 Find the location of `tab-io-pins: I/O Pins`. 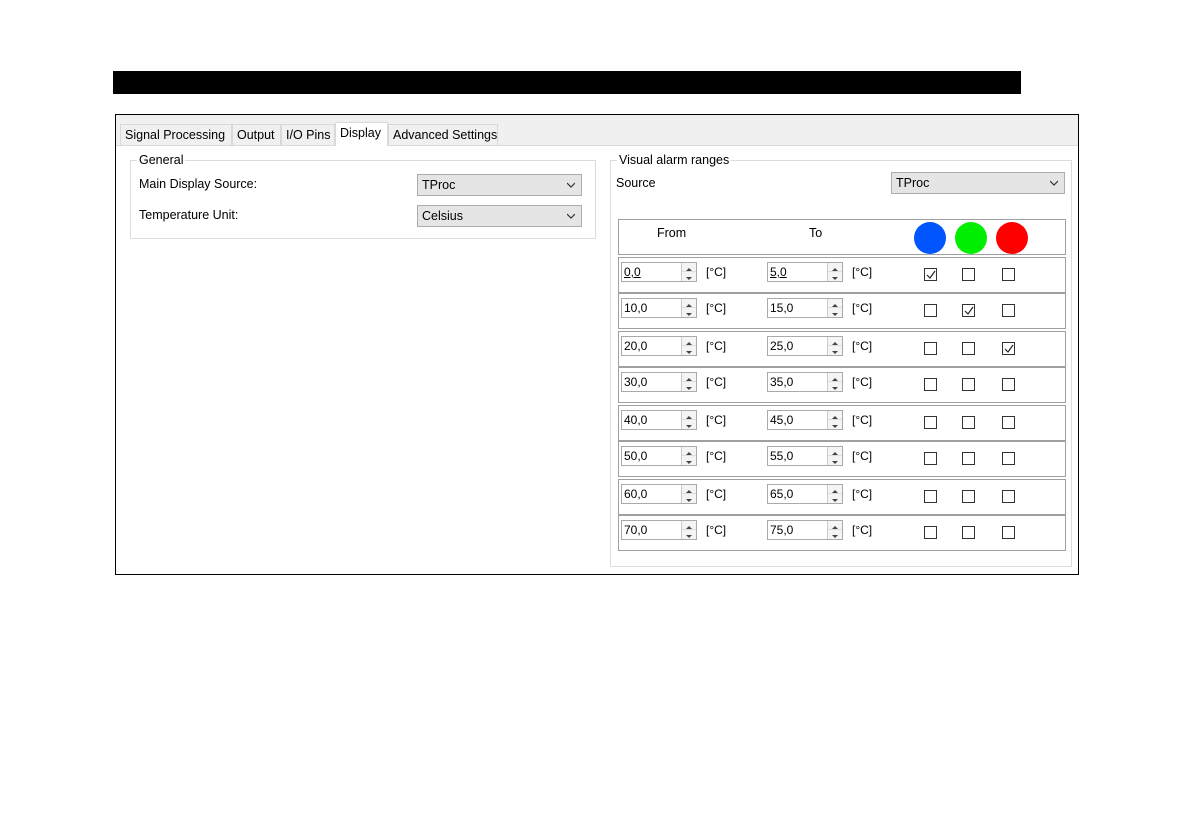

tab-io-pins: I/O Pins is located at coordinates (308, 134).